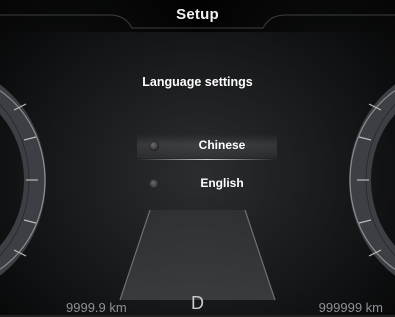 This screenshot has width=395, height=317. Describe the element at coordinates (23, 180) in the screenshot. I see `left-gauge` at that location.